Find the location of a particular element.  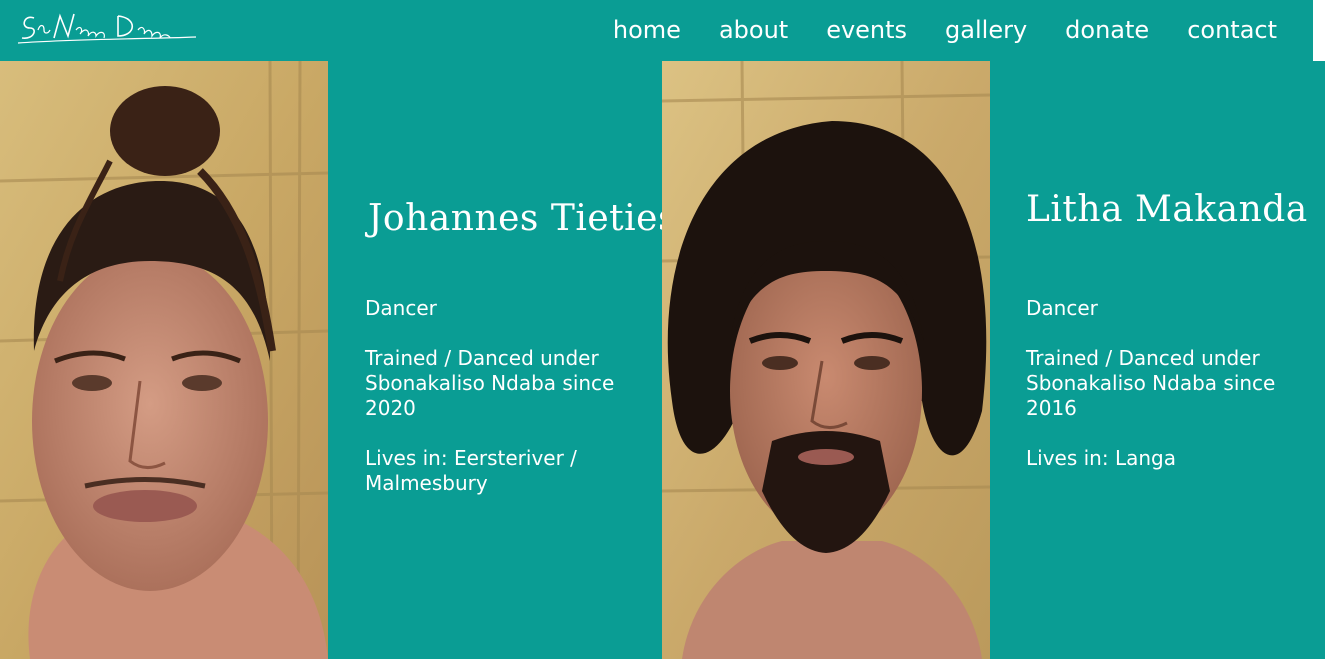

nav-home: home is located at coordinates (647, 30).